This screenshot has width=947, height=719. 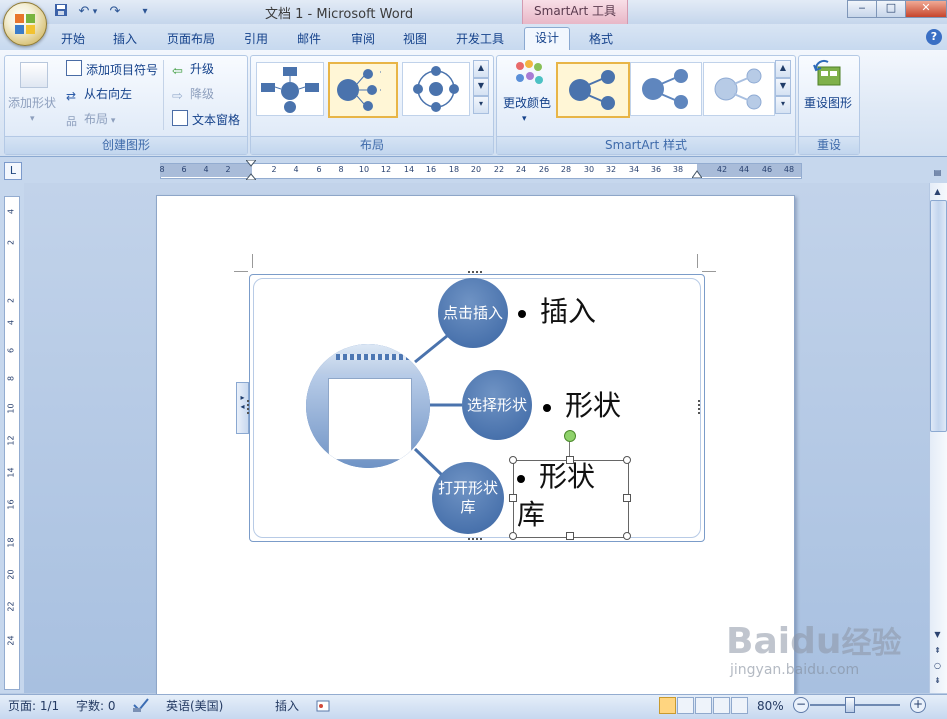 What do you see at coordinates (937, 173) in the screenshot?
I see `ruler-toggle-icon: ▤` at bounding box center [937, 173].